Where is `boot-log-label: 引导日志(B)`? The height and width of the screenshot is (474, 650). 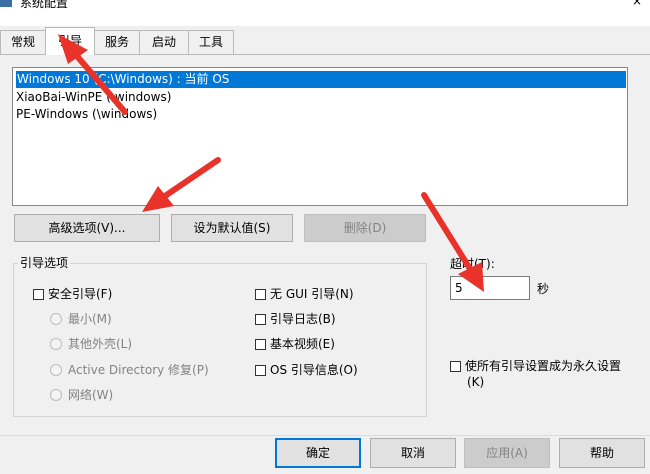 boot-log-label: 引导日志(B) is located at coordinates (303, 319).